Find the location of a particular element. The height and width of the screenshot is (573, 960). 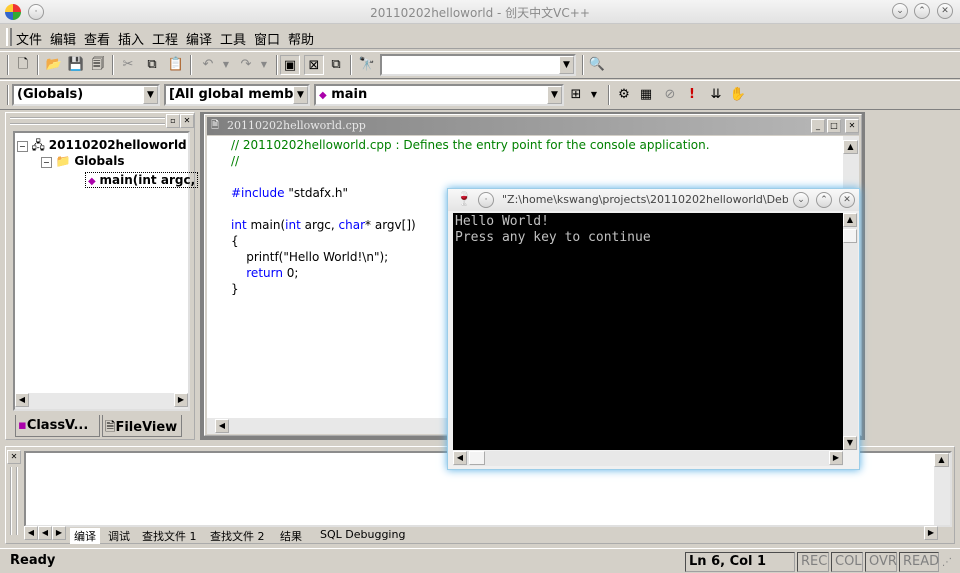

save-all-icon: 🗐 is located at coordinates (98, 65).